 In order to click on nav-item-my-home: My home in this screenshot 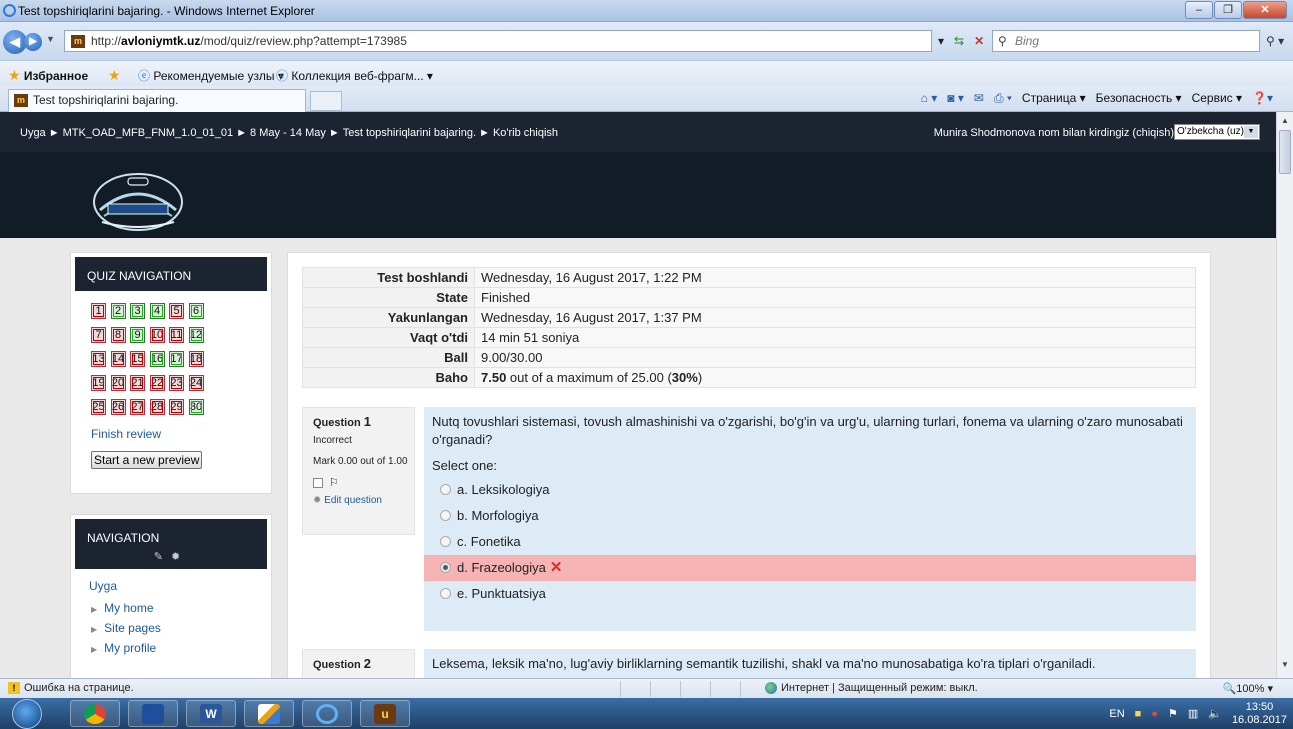, I will do `click(180, 608)`.